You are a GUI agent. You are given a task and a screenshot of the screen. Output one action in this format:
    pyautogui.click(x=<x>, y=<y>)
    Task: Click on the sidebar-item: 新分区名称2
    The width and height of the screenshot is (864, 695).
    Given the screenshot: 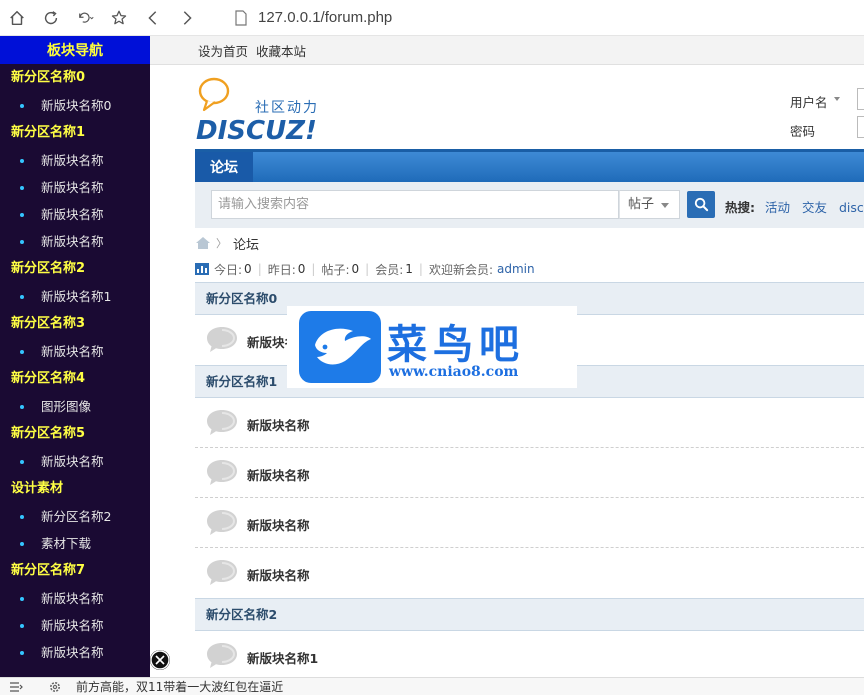 What is the action you would take?
    pyautogui.click(x=75, y=516)
    